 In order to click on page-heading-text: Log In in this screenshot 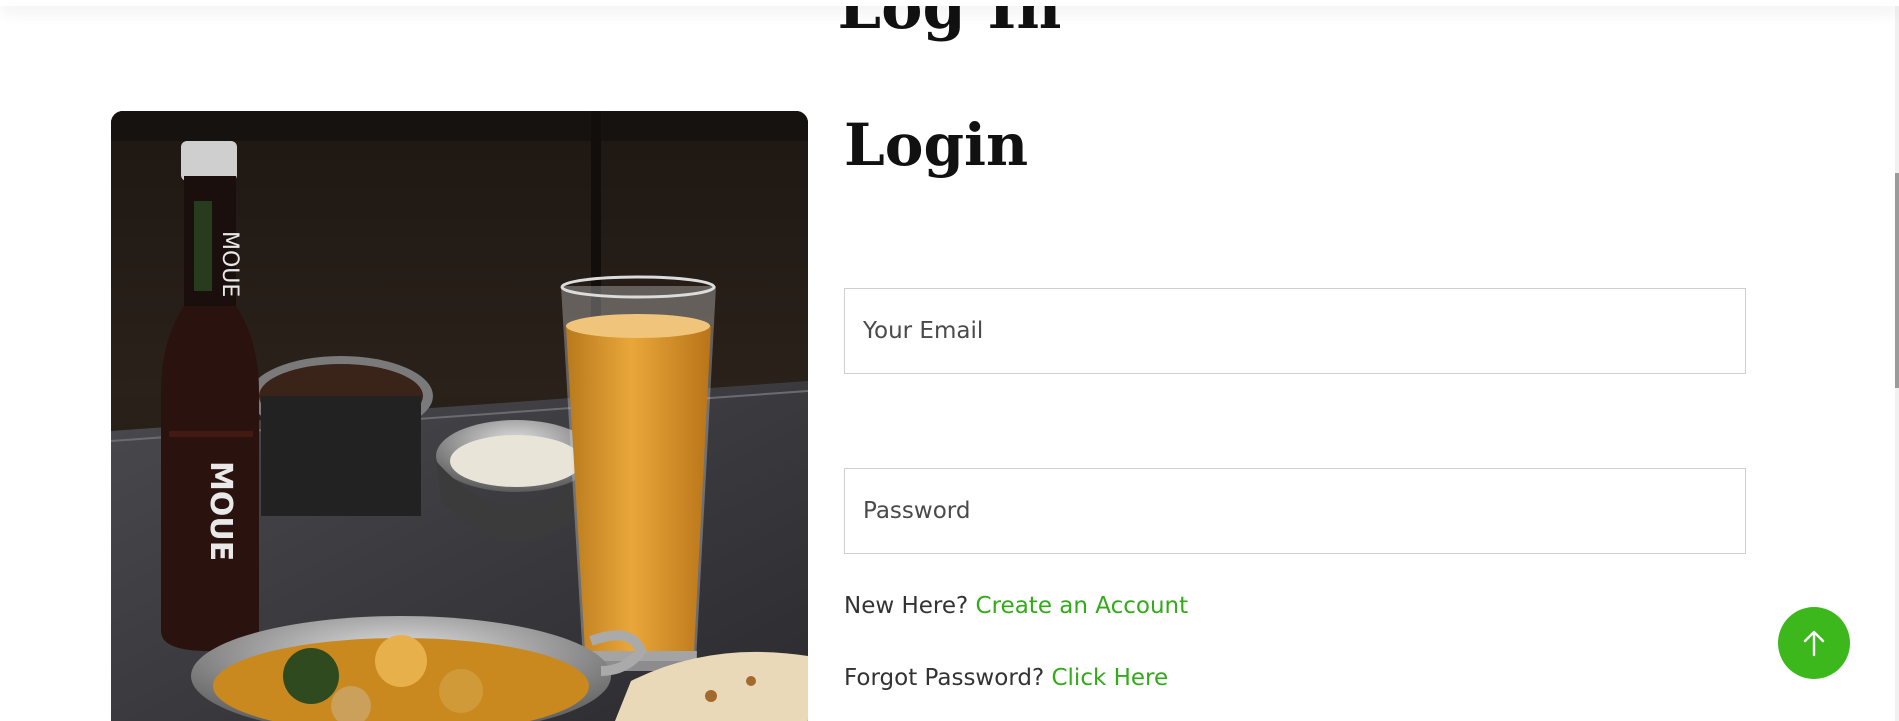, I will do `click(949, 21)`.